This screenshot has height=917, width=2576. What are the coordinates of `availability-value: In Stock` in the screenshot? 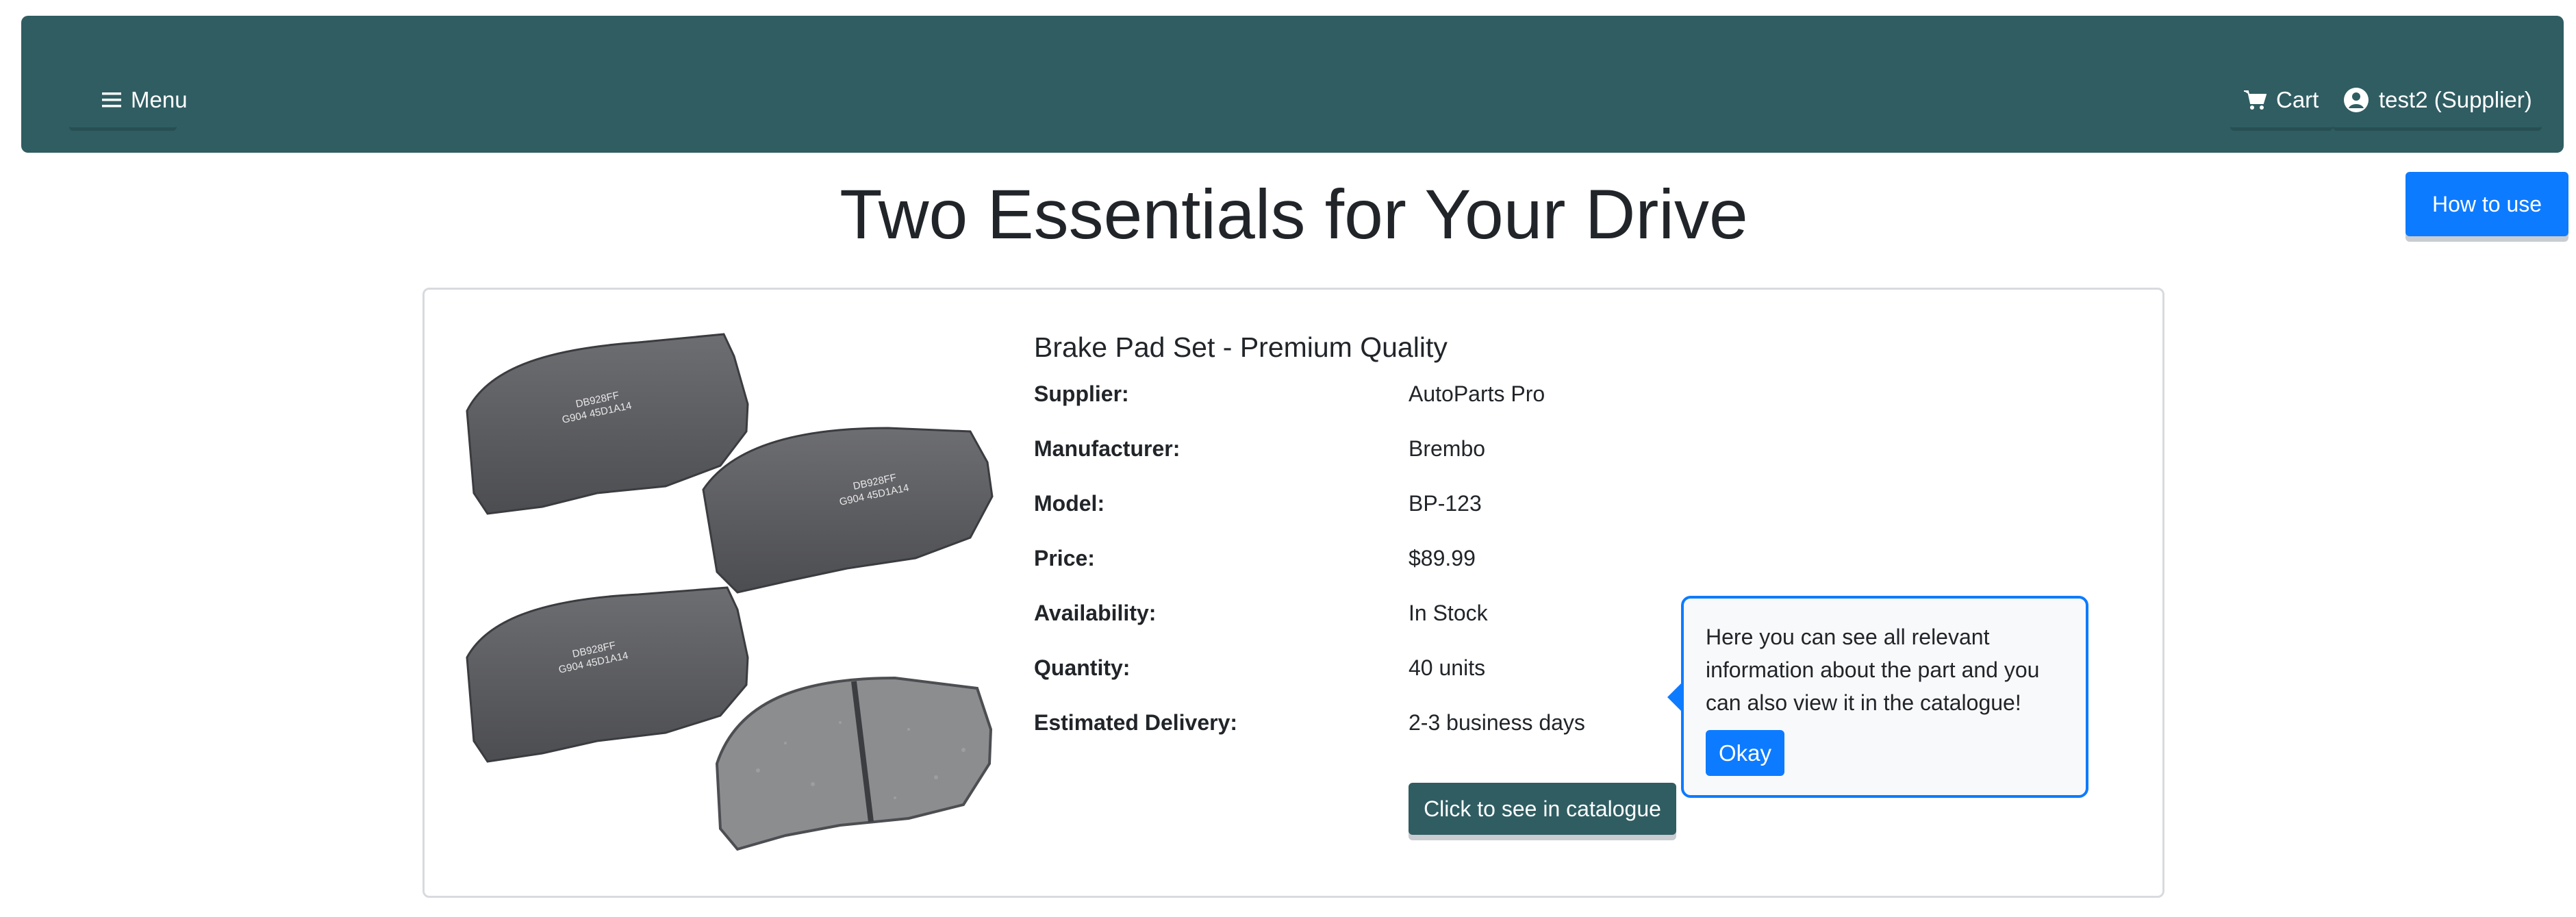 It's located at (1448, 613).